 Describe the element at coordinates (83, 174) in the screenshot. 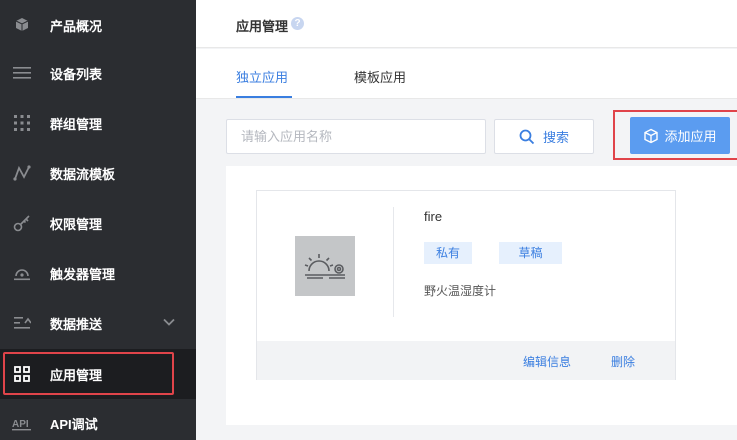

I see `sidebar-item-label: 数据流模板` at that location.